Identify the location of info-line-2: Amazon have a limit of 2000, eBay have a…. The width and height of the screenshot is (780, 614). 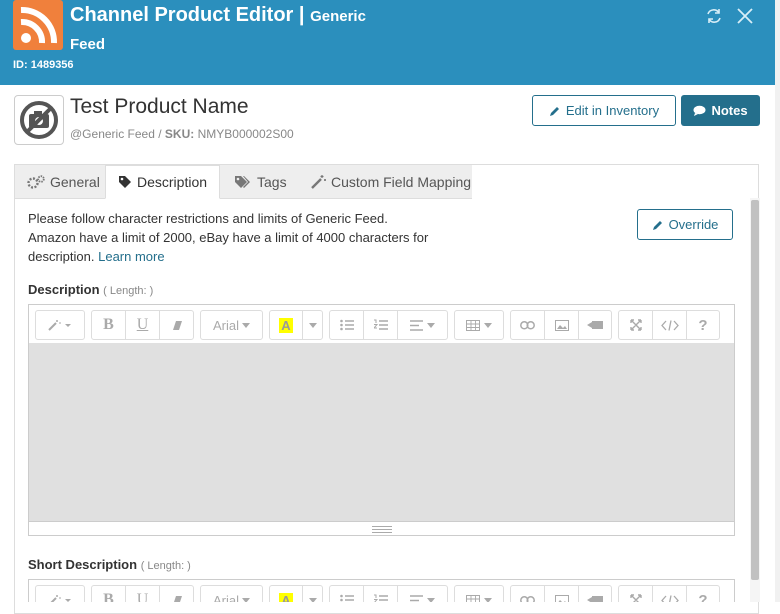
(228, 237).